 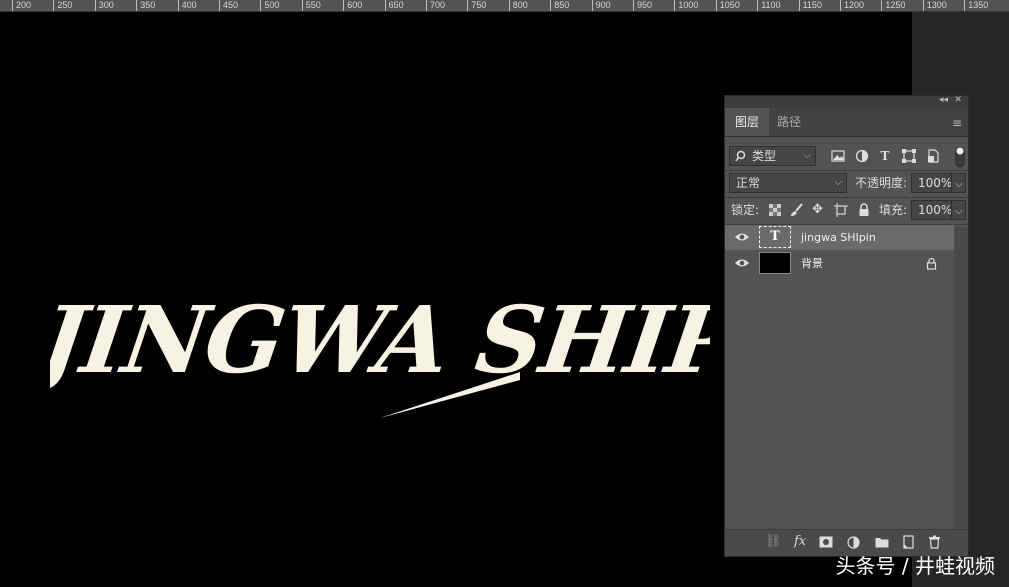 I want to click on ruler-tick-label: 1050, so click(x=727, y=5).